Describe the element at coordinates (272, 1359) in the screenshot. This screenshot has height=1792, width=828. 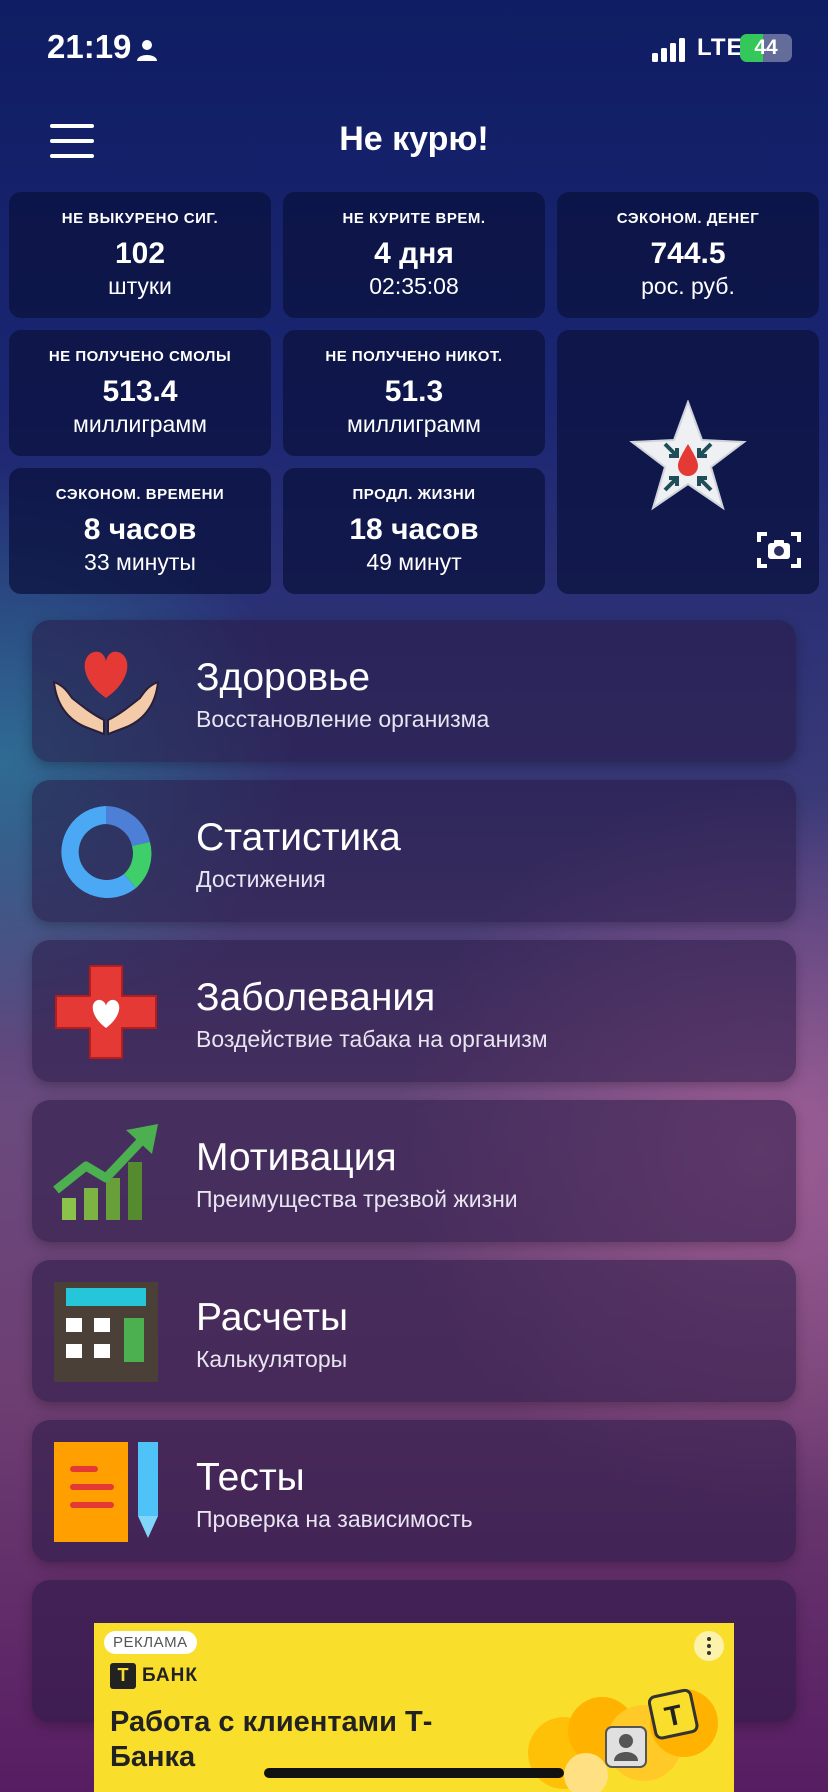
I see `menu-item-subtitle: Калькуляторы` at that location.